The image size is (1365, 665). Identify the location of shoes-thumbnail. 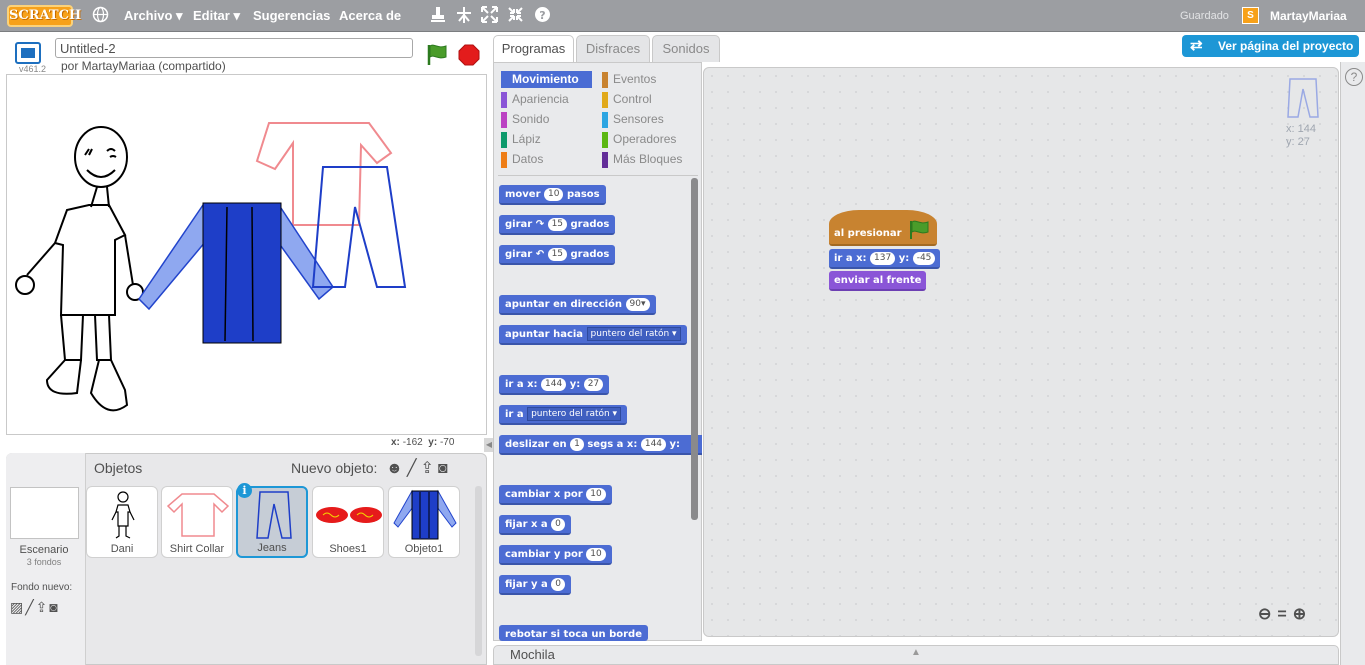
(349, 515).